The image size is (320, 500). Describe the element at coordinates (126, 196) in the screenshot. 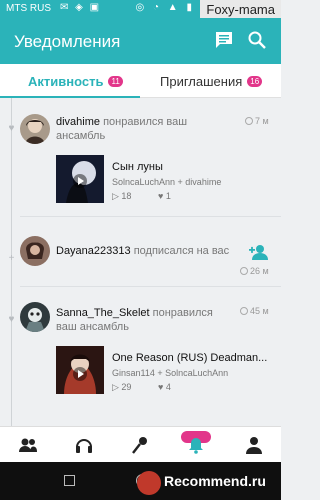

I see `plays-value: 18` at that location.